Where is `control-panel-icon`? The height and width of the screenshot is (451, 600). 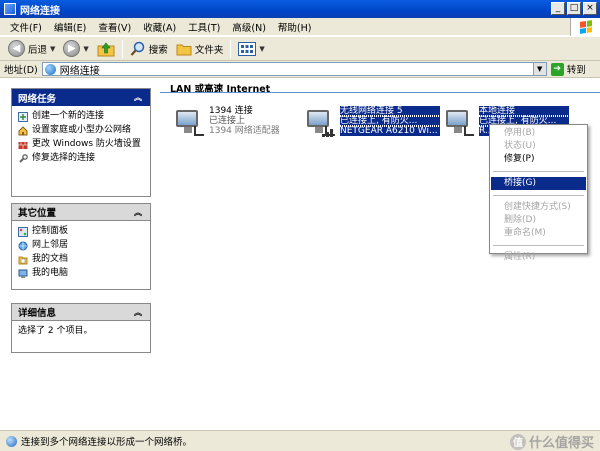
control-panel-icon is located at coordinates (23, 232).